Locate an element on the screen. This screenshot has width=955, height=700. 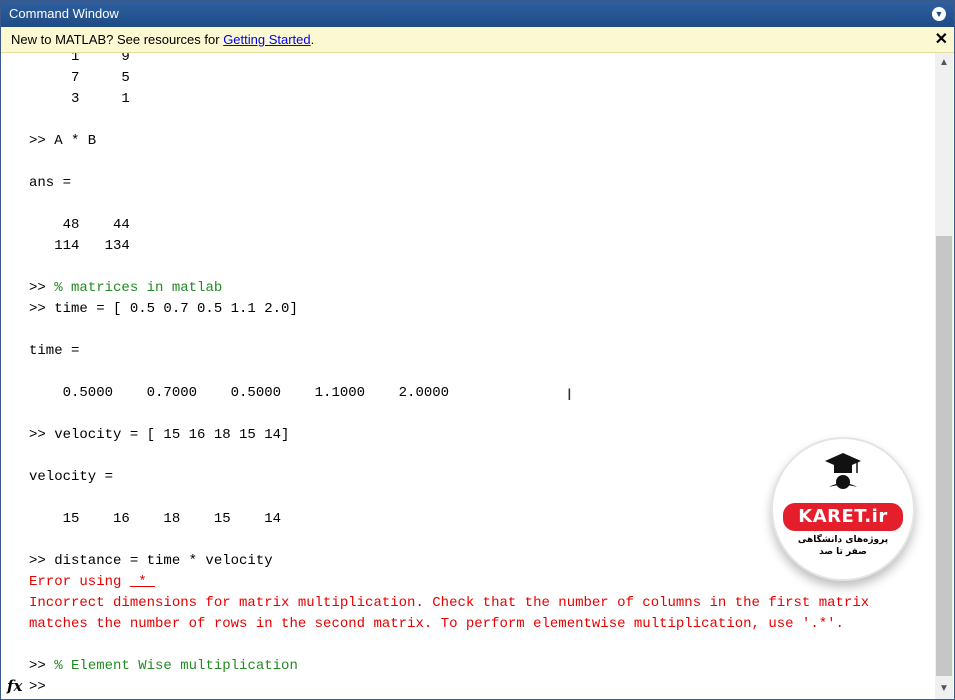
vertical-scrollbar: ▲ ▼ is located at coordinates (944, 376).